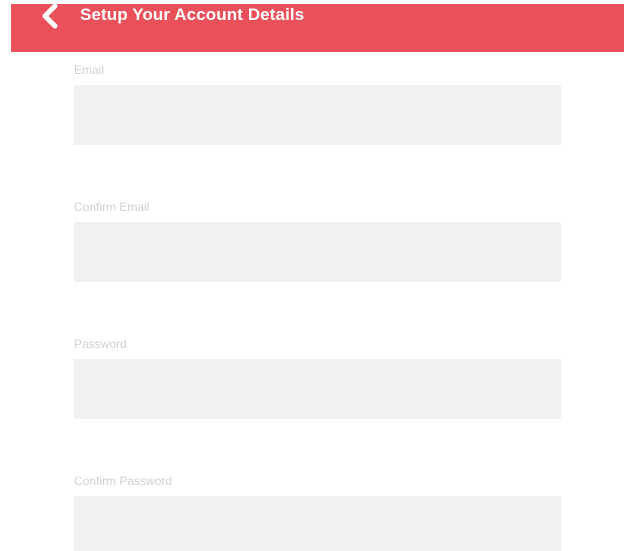 This screenshot has width=624, height=551. What do you see at coordinates (317, 252) in the screenshot?
I see `confirm-email-field` at bounding box center [317, 252].